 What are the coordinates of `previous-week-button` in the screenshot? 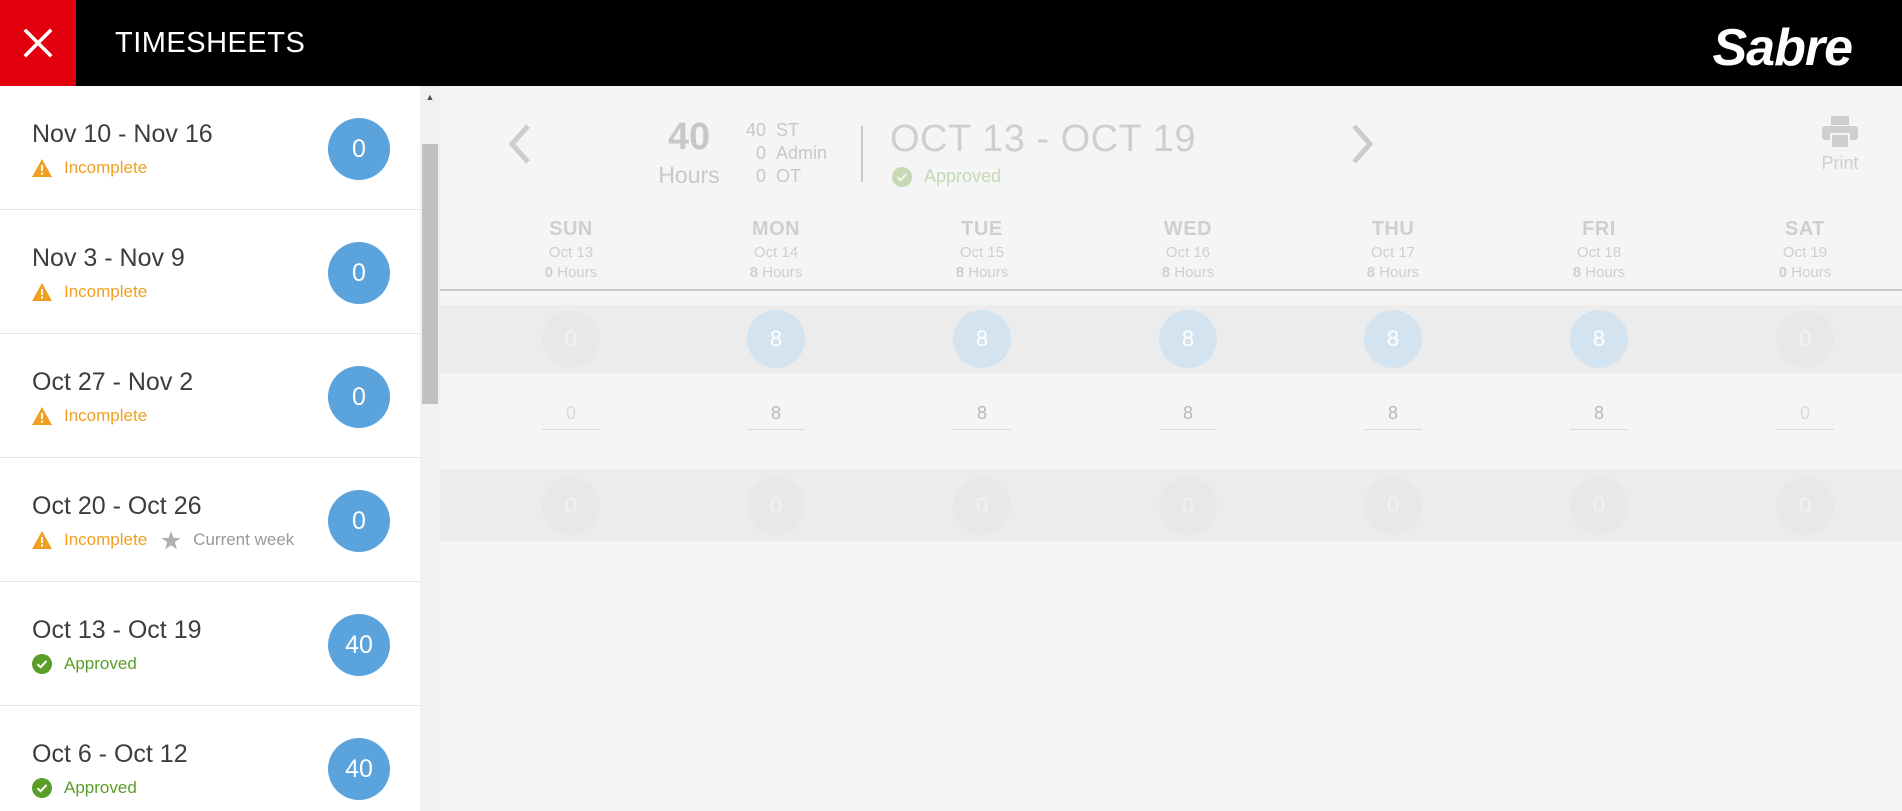 It's located at (519, 144).